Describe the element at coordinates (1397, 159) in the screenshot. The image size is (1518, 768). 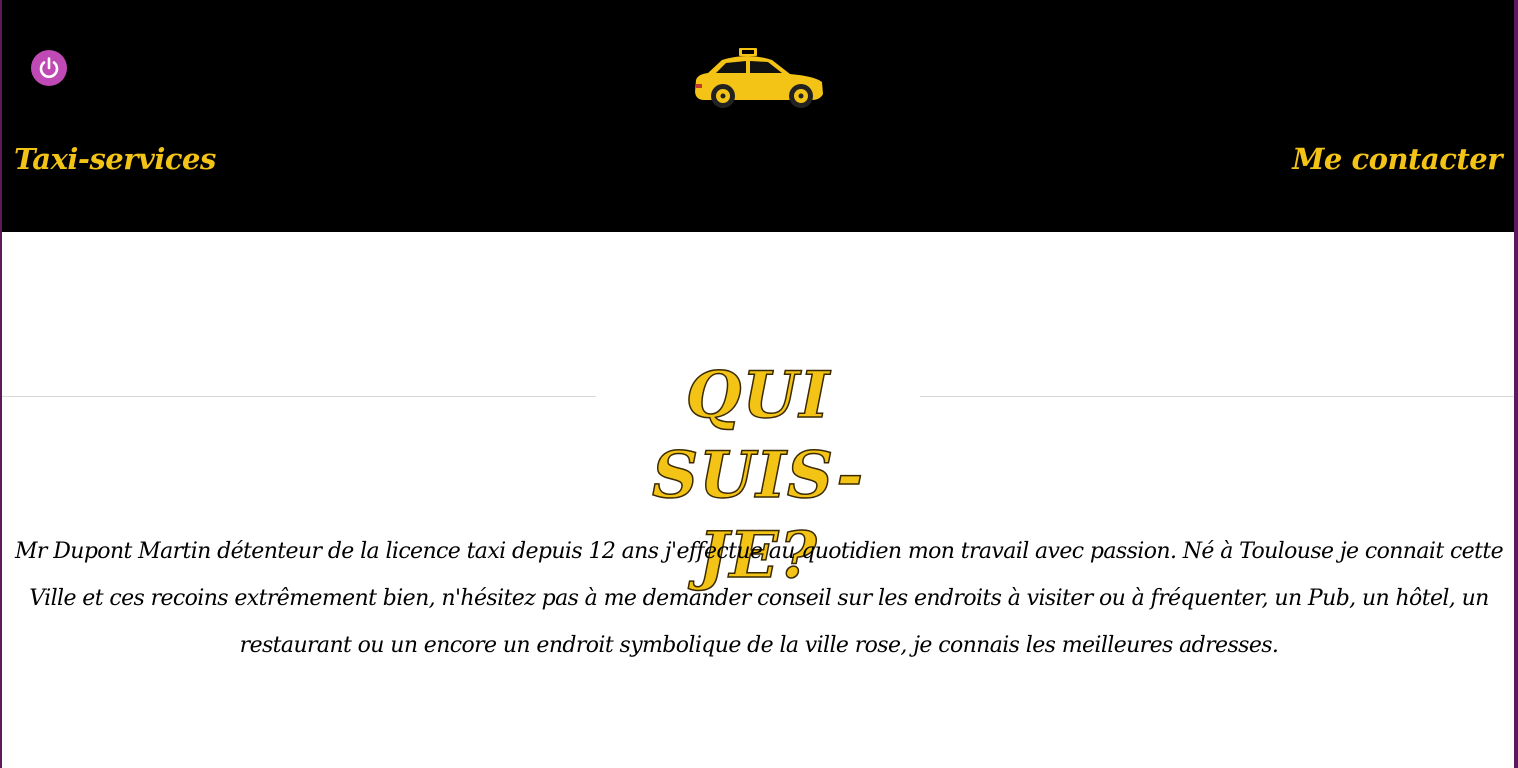
I see `nav-link-contact: Me contacter` at that location.